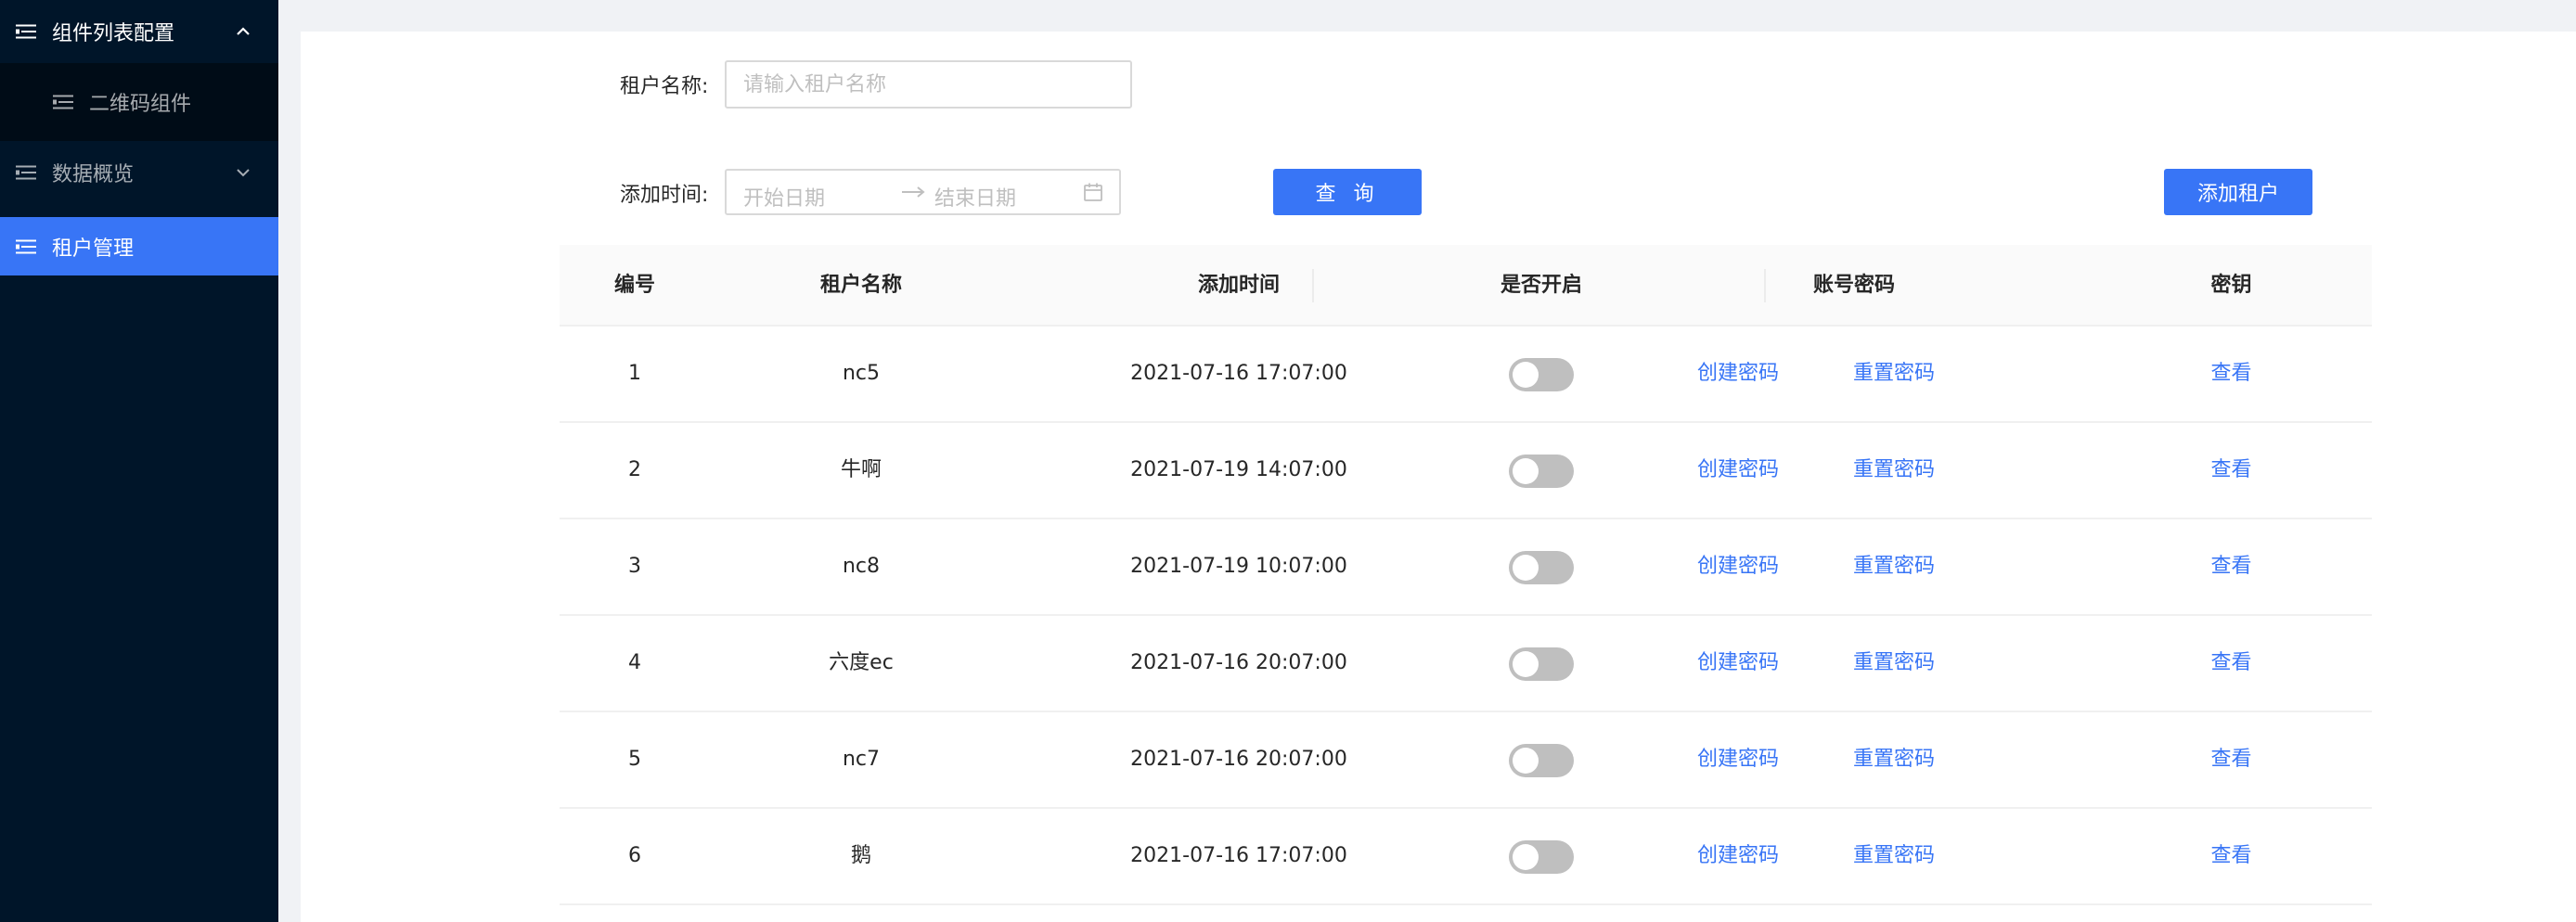 This screenshot has width=2576, height=922. Describe the element at coordinates (634, 285) in the screenshot. I see `header-id: 编号` at that location.